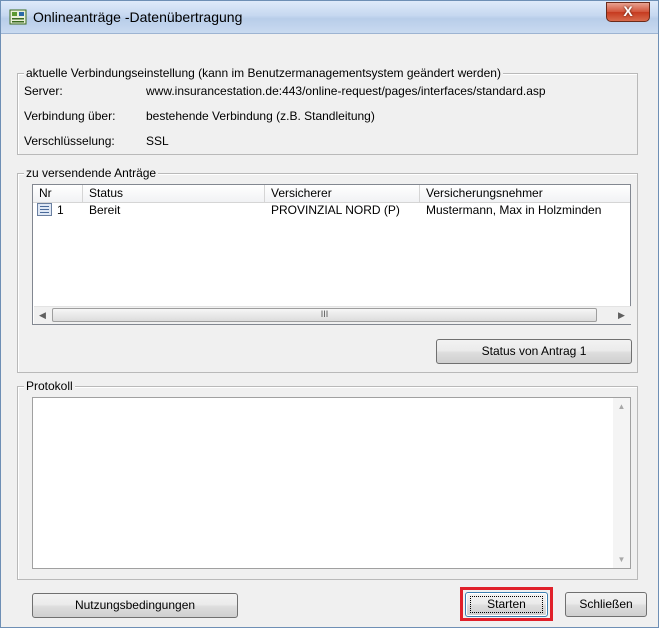 The image size is (659, 628). What do you see at coordinates (342, 193) in the screenshot?
I see `column-header-insurer: Versicherer` at bounding box center [342, 193].